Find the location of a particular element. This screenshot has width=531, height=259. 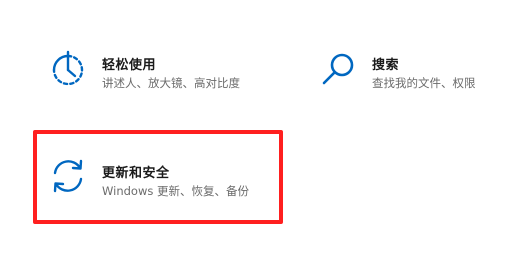

sync-icon is located at coordinates (68, 176).